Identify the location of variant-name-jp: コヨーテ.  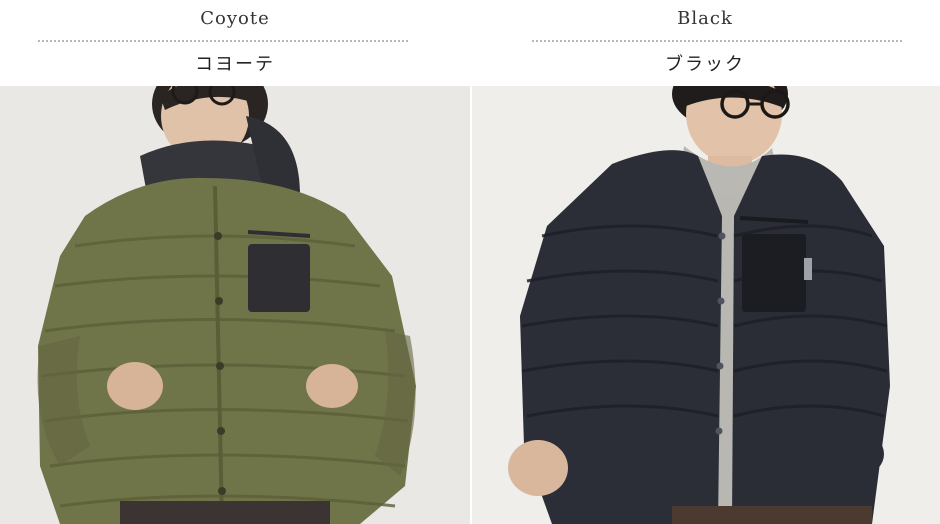
(235, 64).